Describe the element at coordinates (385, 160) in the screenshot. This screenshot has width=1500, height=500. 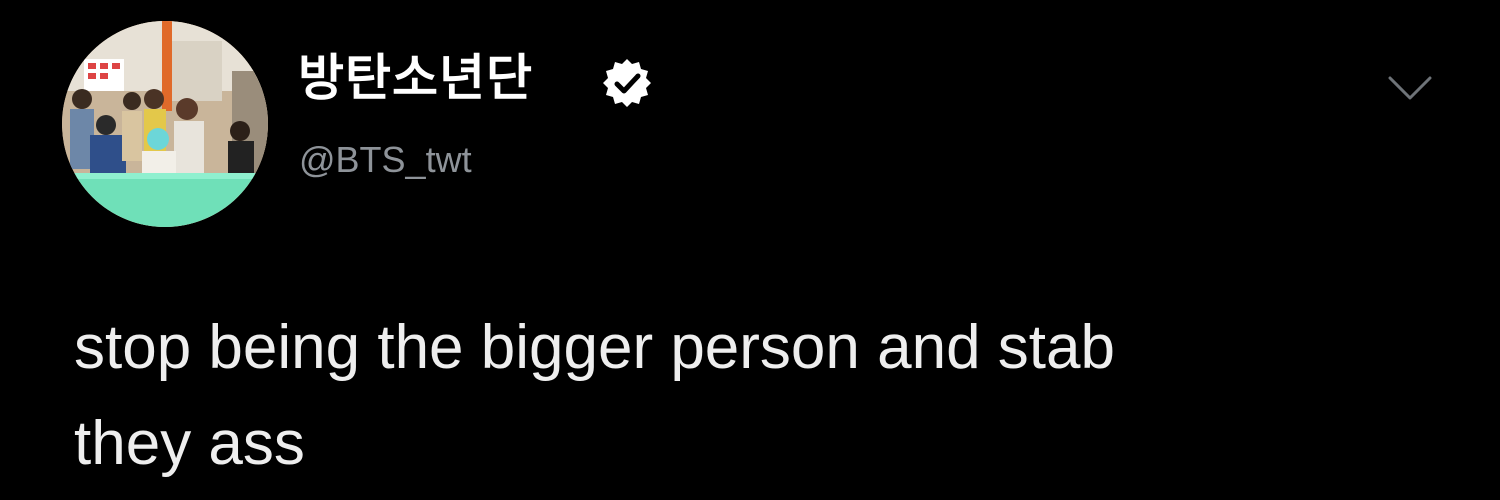
I see `user-handle: @BTS_twt` at that location.